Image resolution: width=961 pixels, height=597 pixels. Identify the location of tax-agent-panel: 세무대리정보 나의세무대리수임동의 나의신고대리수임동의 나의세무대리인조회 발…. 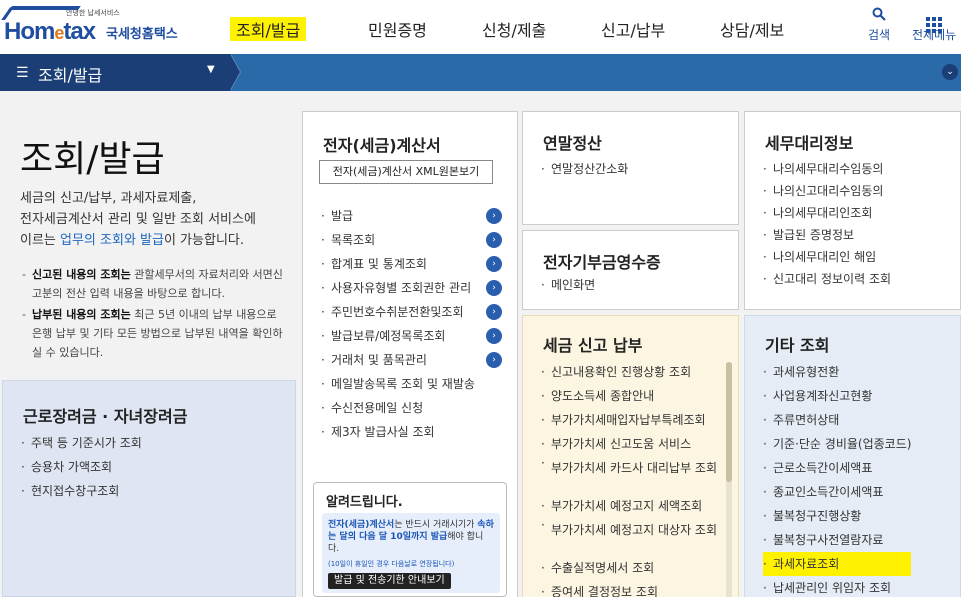
(852, 210).